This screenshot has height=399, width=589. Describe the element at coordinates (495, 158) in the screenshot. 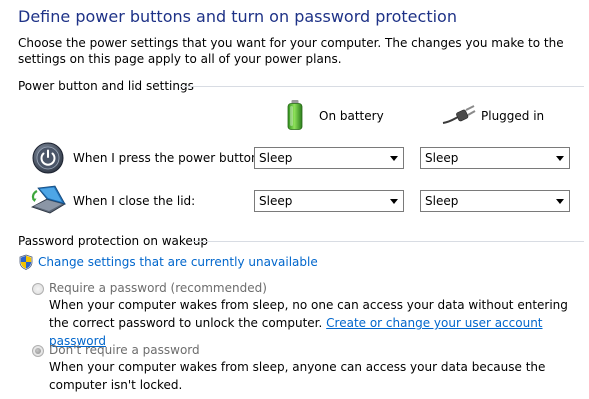

I see `power-button-plugged-select: Sleep` at that location.